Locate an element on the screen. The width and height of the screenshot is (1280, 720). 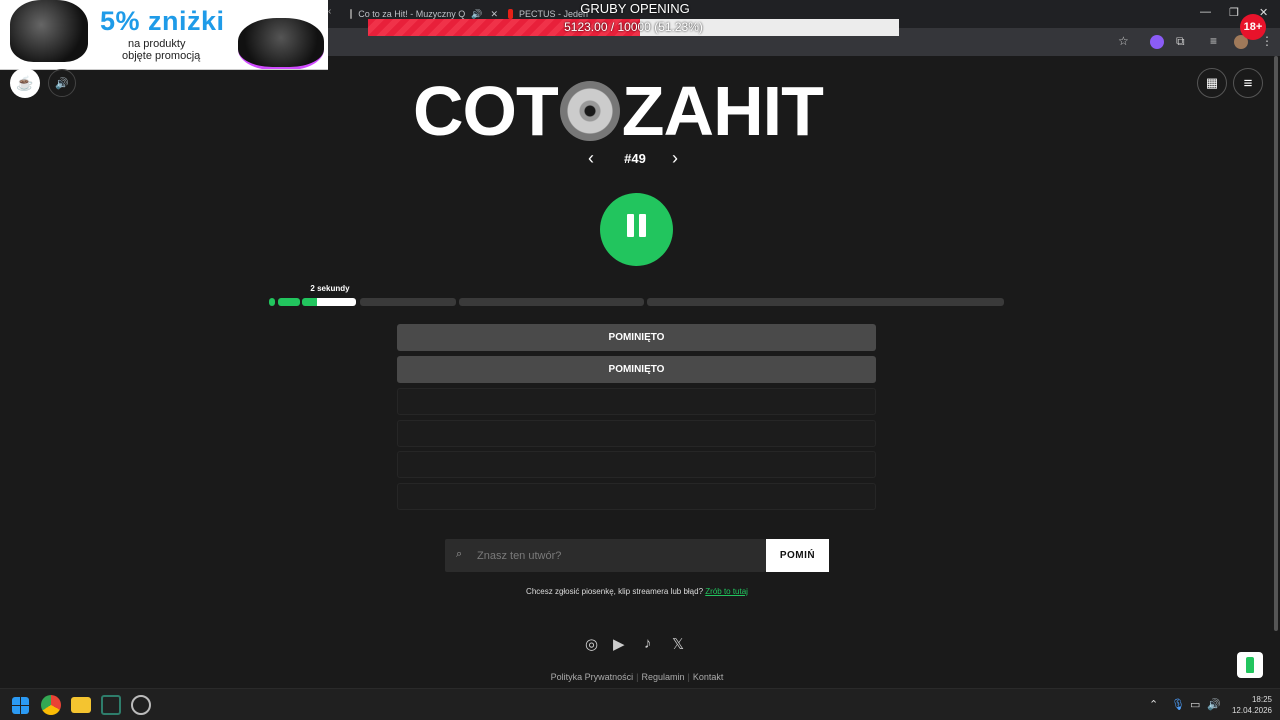
audio-playing-icon: 🔊 is located at coordinates (476, 14).